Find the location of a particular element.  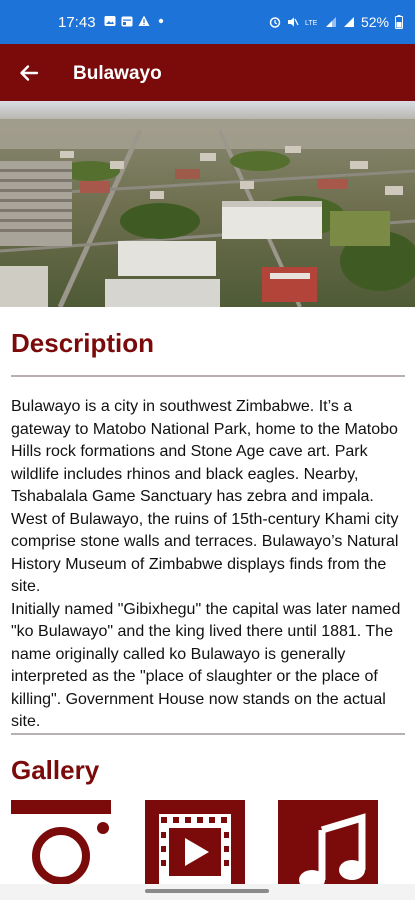

dot-icon is located at coordinates (161, 21).